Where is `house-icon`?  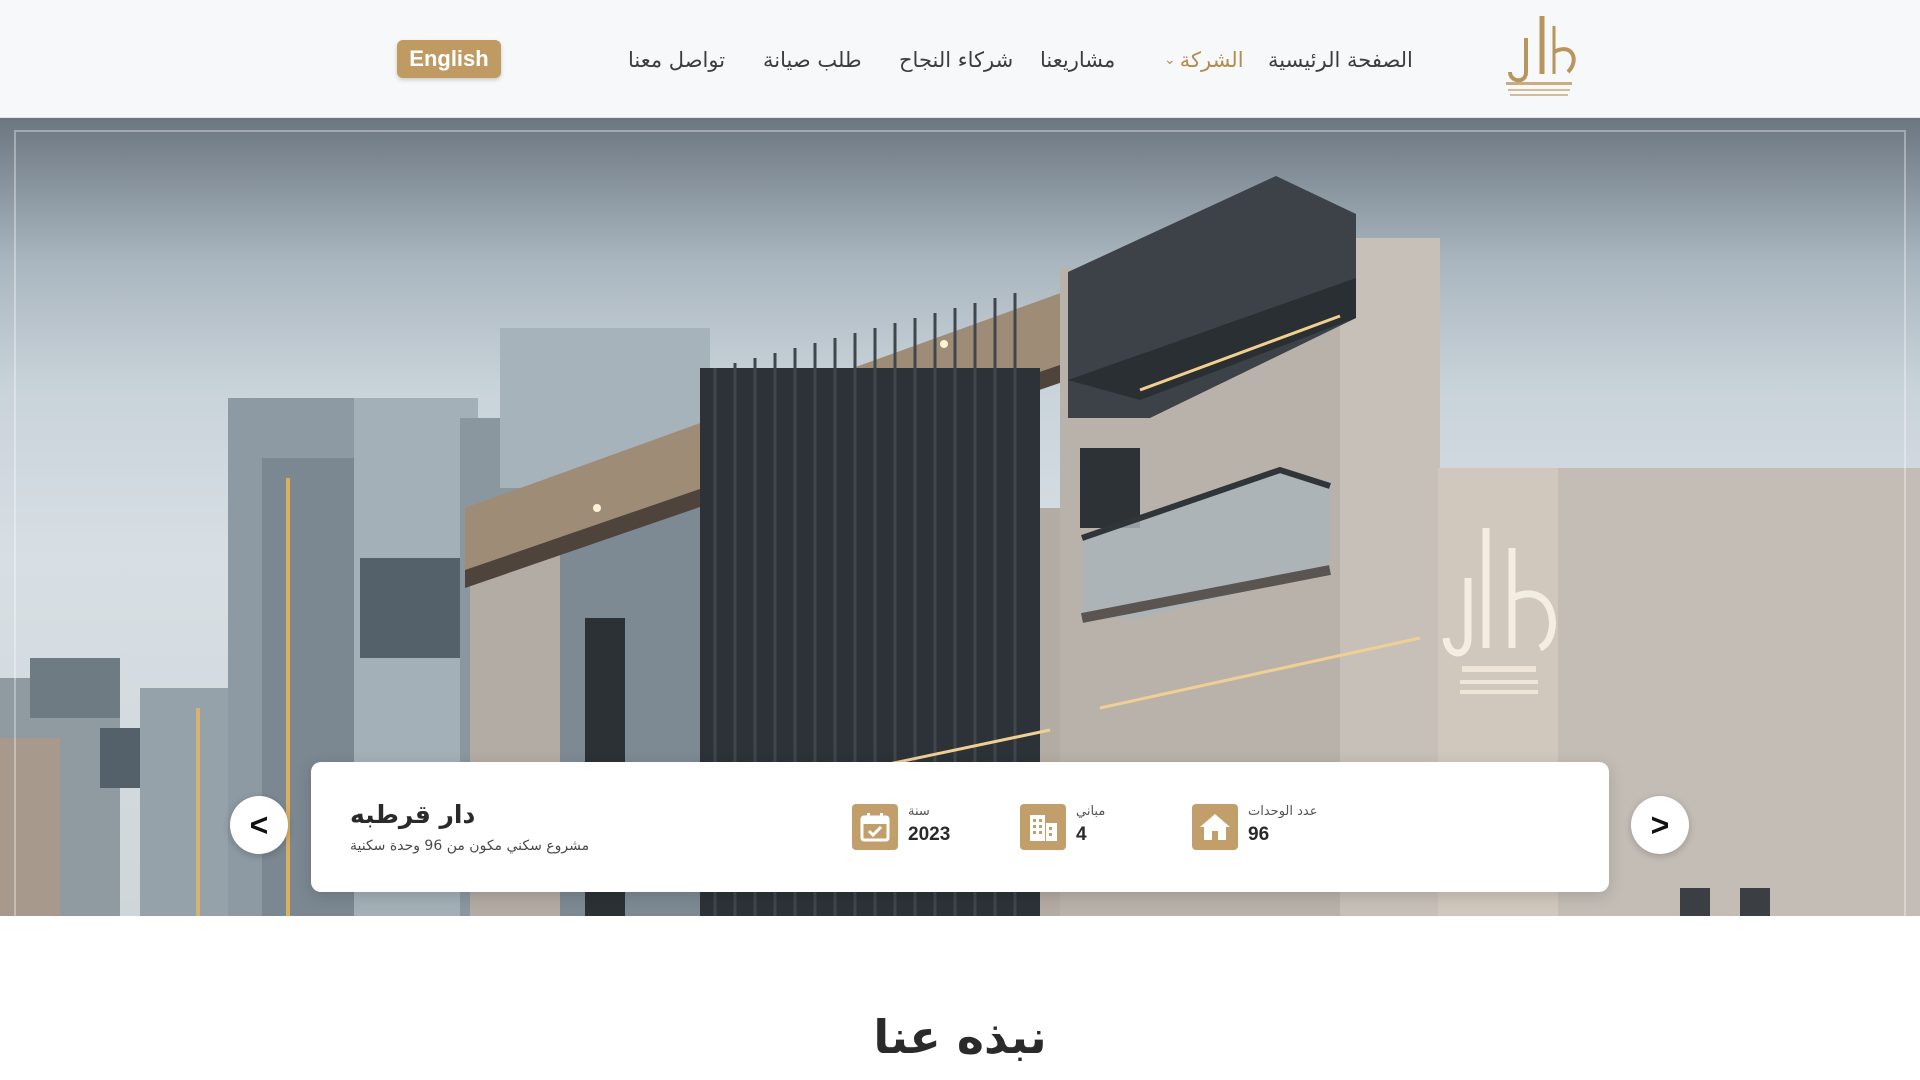
house-icon is located at coordinates (1215, 827).